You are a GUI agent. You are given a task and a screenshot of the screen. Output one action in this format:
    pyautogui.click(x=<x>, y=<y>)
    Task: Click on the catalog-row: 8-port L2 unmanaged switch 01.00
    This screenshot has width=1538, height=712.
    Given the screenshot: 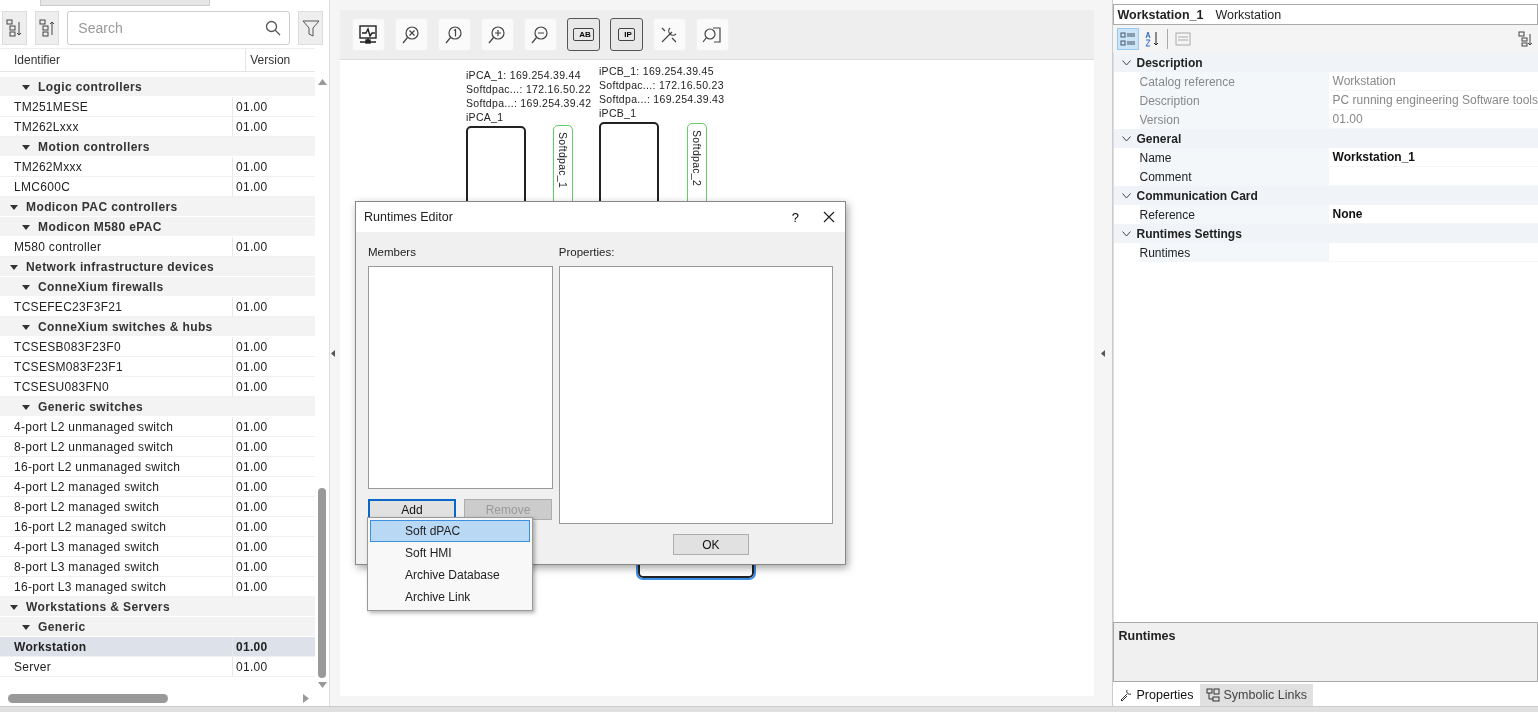 What is the action you would take?
    pyautogui.click(x=157, y=447)
    